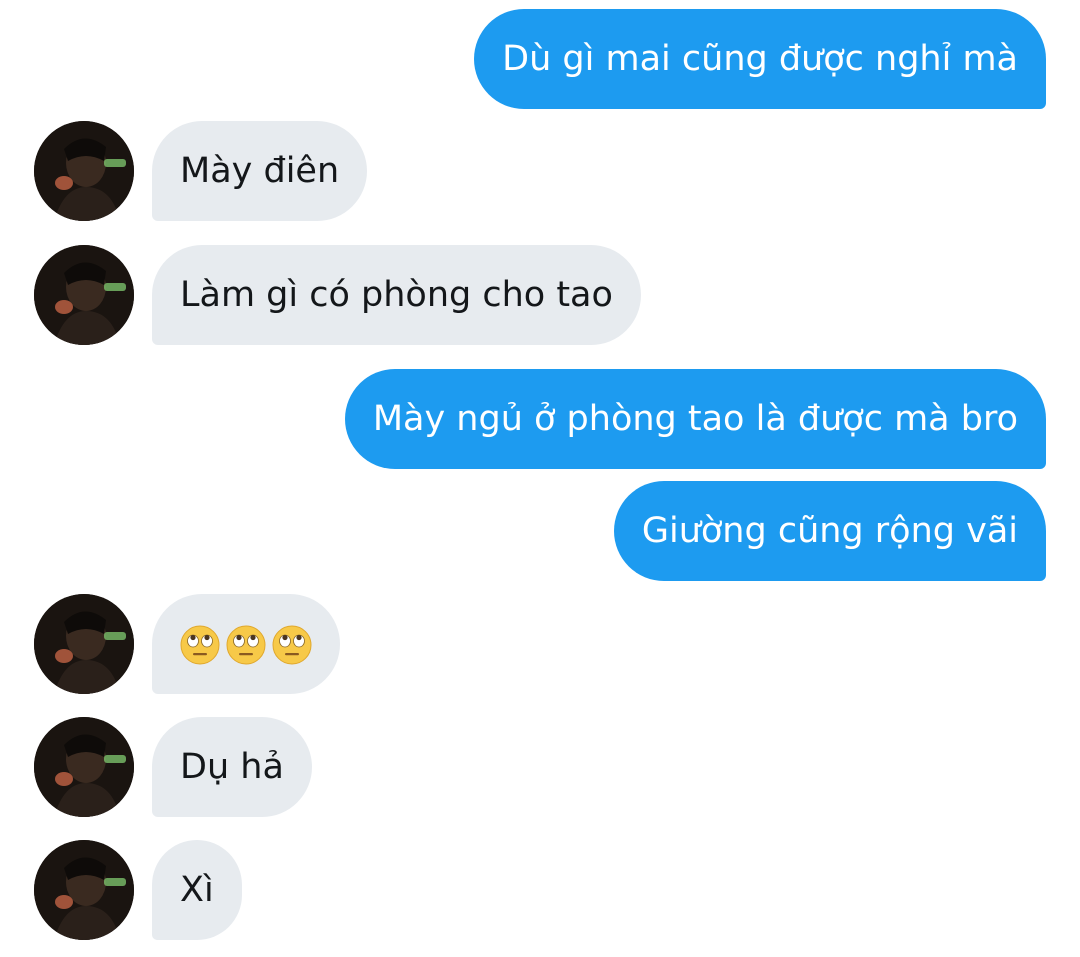 The height and width of the screenshot is (957, 1080). What do you see at coordinates (829, 531) in the screenshot?
I see `message-bubble-text: Giường cũng rộng vãi` at bounding box center [829, 531].